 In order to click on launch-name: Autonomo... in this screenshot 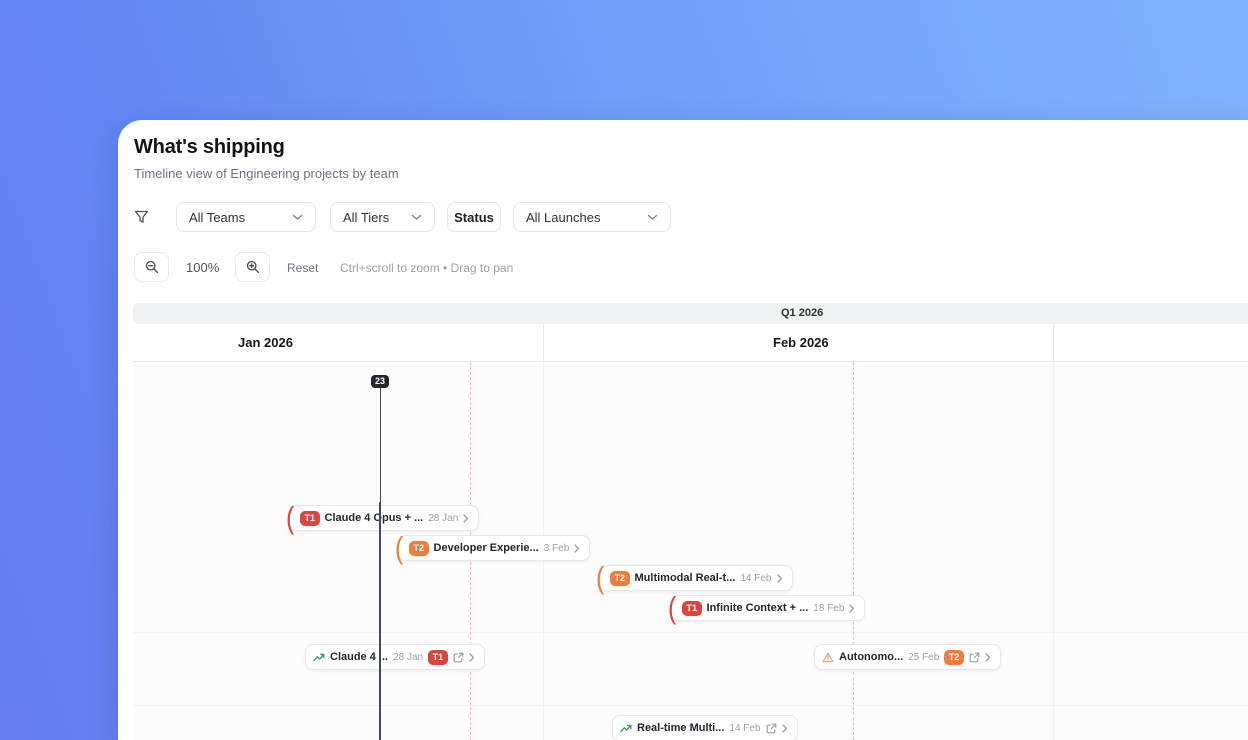, I will do `click(871, 657)`.